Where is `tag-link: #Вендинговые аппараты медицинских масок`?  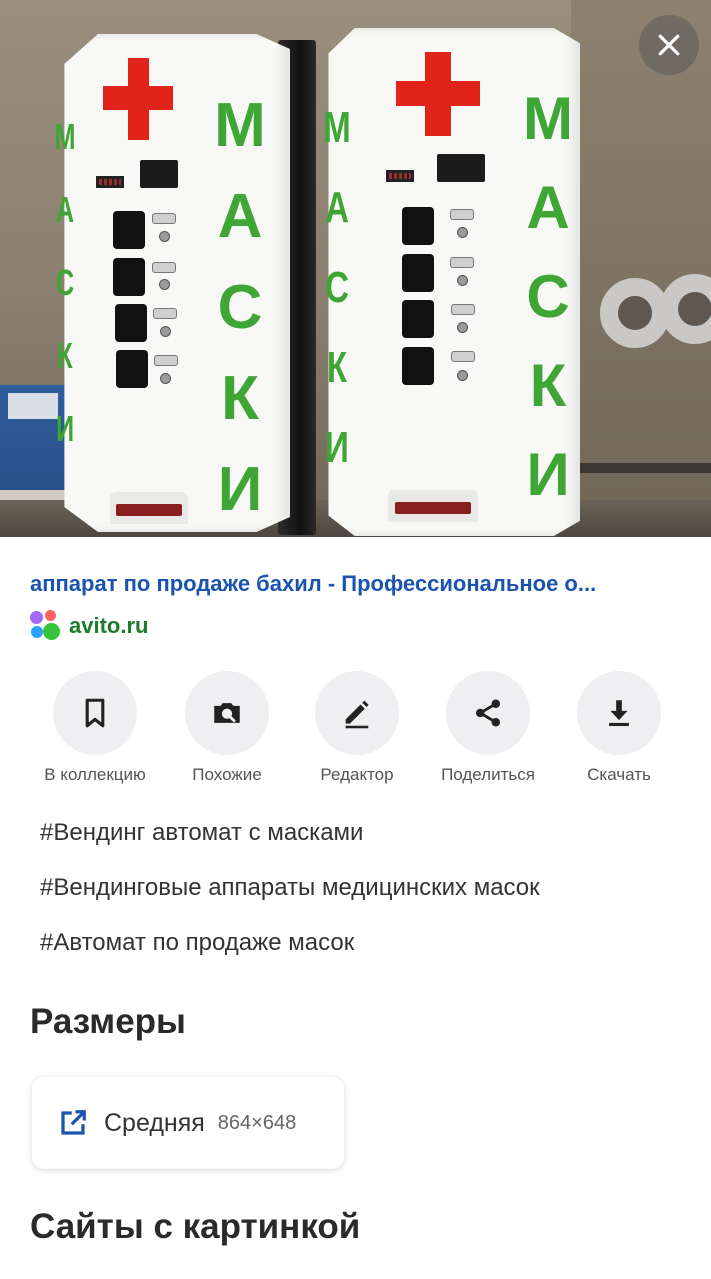
tag-link: #Вендинговые аппараты медицинских масок is located at coordinates (290, 897).